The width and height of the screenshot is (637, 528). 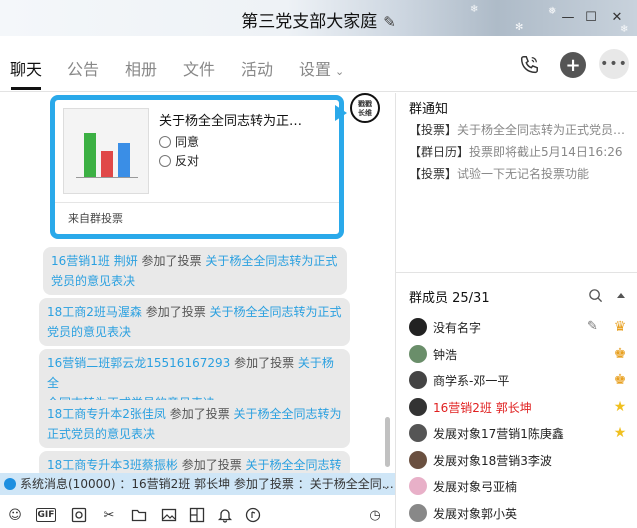 I want to click on music-icon, so click(x=253, y=515).